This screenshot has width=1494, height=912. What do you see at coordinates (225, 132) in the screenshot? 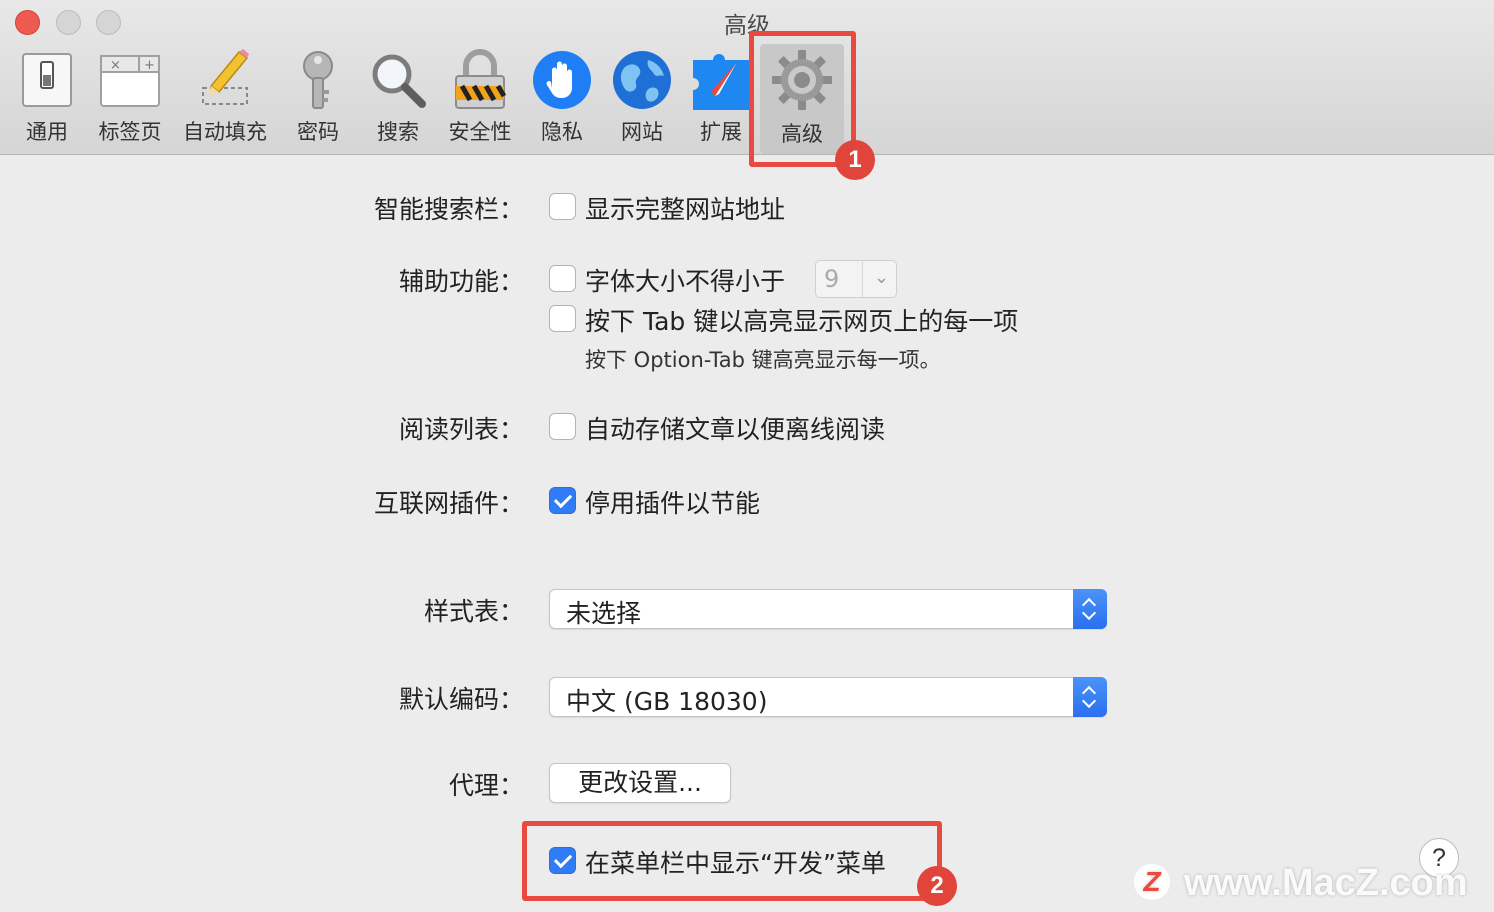
I see `tab-label: 自动填充` at bounding box center [225, 132].